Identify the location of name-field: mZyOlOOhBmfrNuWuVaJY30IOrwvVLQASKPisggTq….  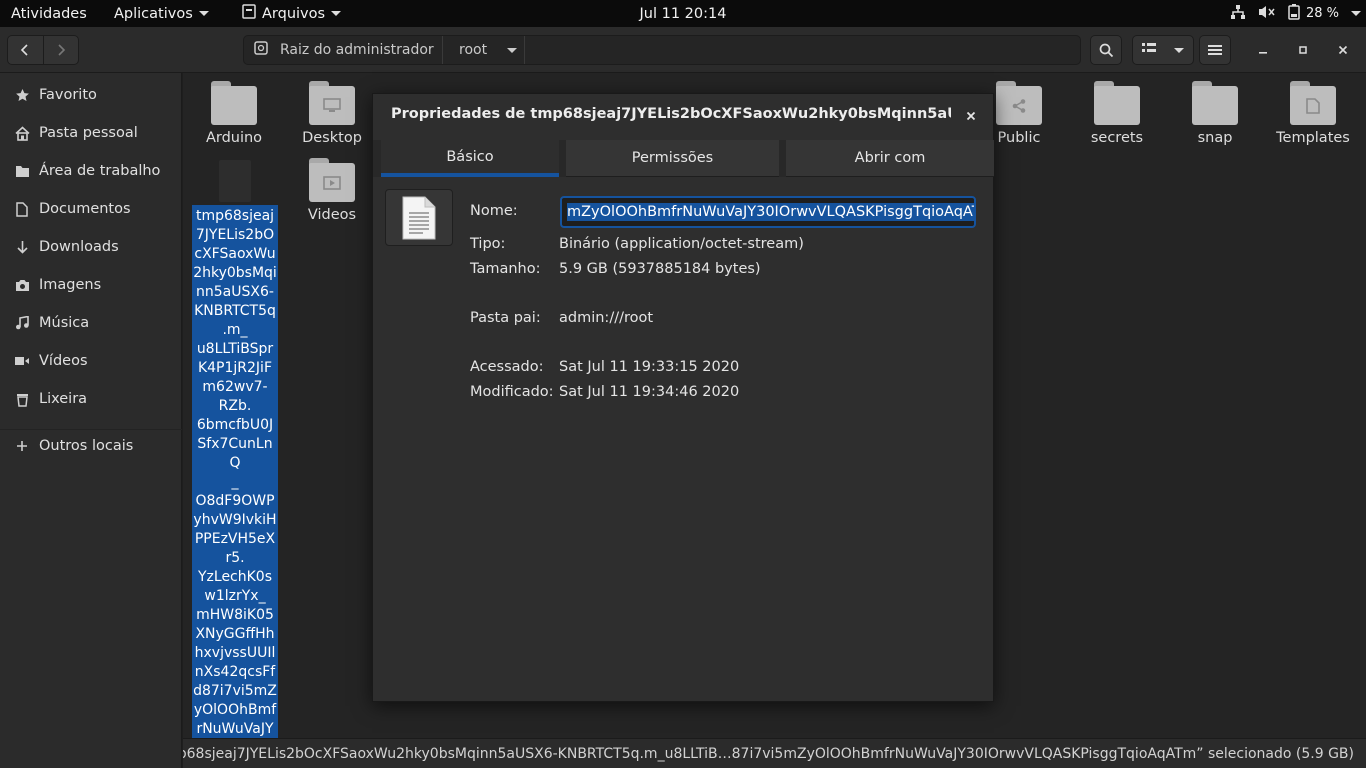
(768, 212).